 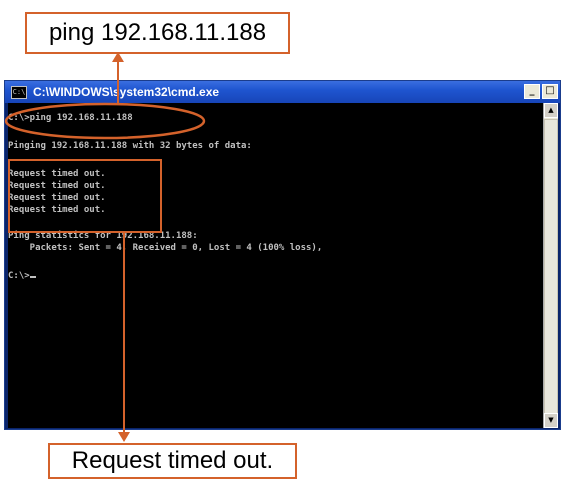 I want to click on callout-ping-command: ping 192.168.11.188, so click(x=157, y=33).